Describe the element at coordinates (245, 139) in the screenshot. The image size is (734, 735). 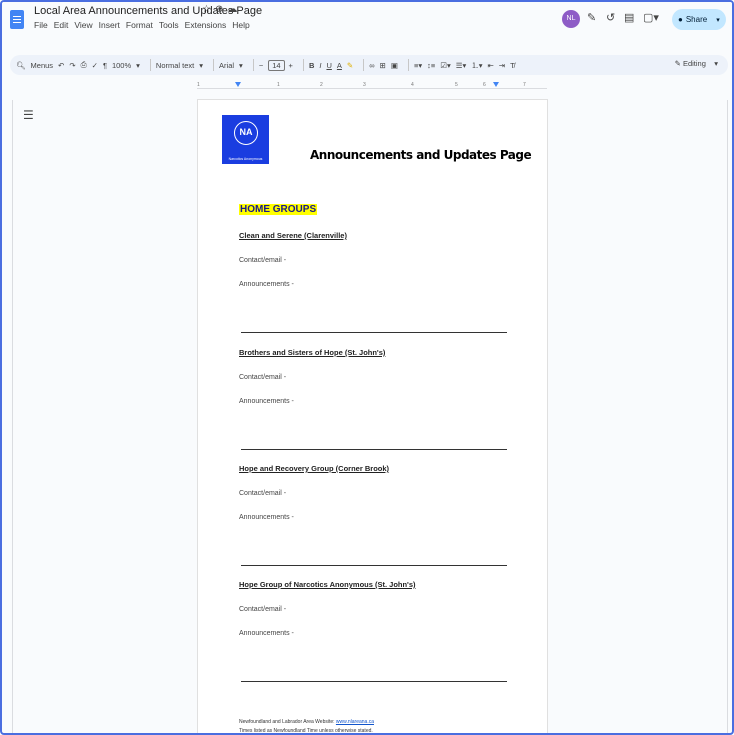
I see `na-logo: NA Narcotics Anonymous` at that location.